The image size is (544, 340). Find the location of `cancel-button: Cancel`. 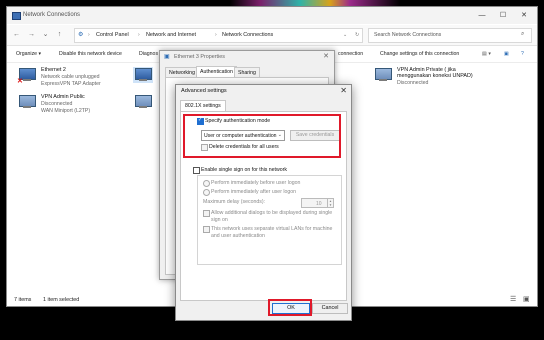

cancel-button: Cancel is located at coordinates (330, 308).